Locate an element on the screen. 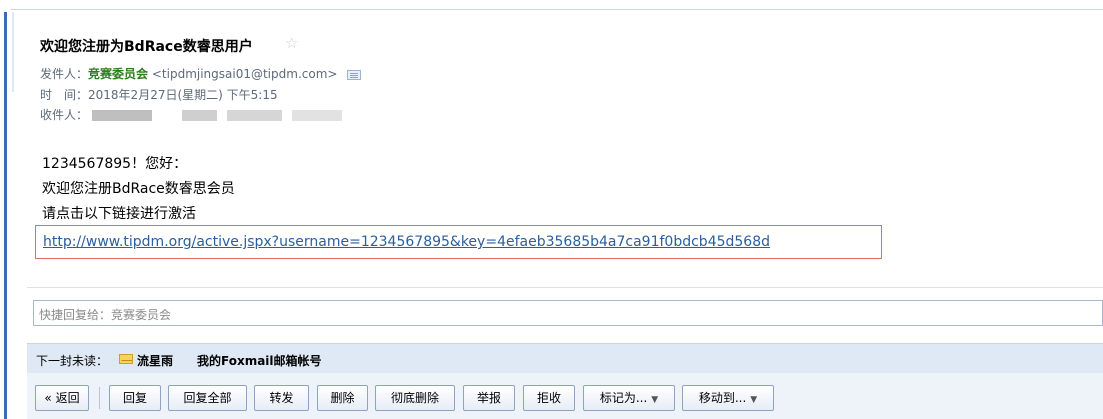  left-rail is located at coordinates (7, 209).